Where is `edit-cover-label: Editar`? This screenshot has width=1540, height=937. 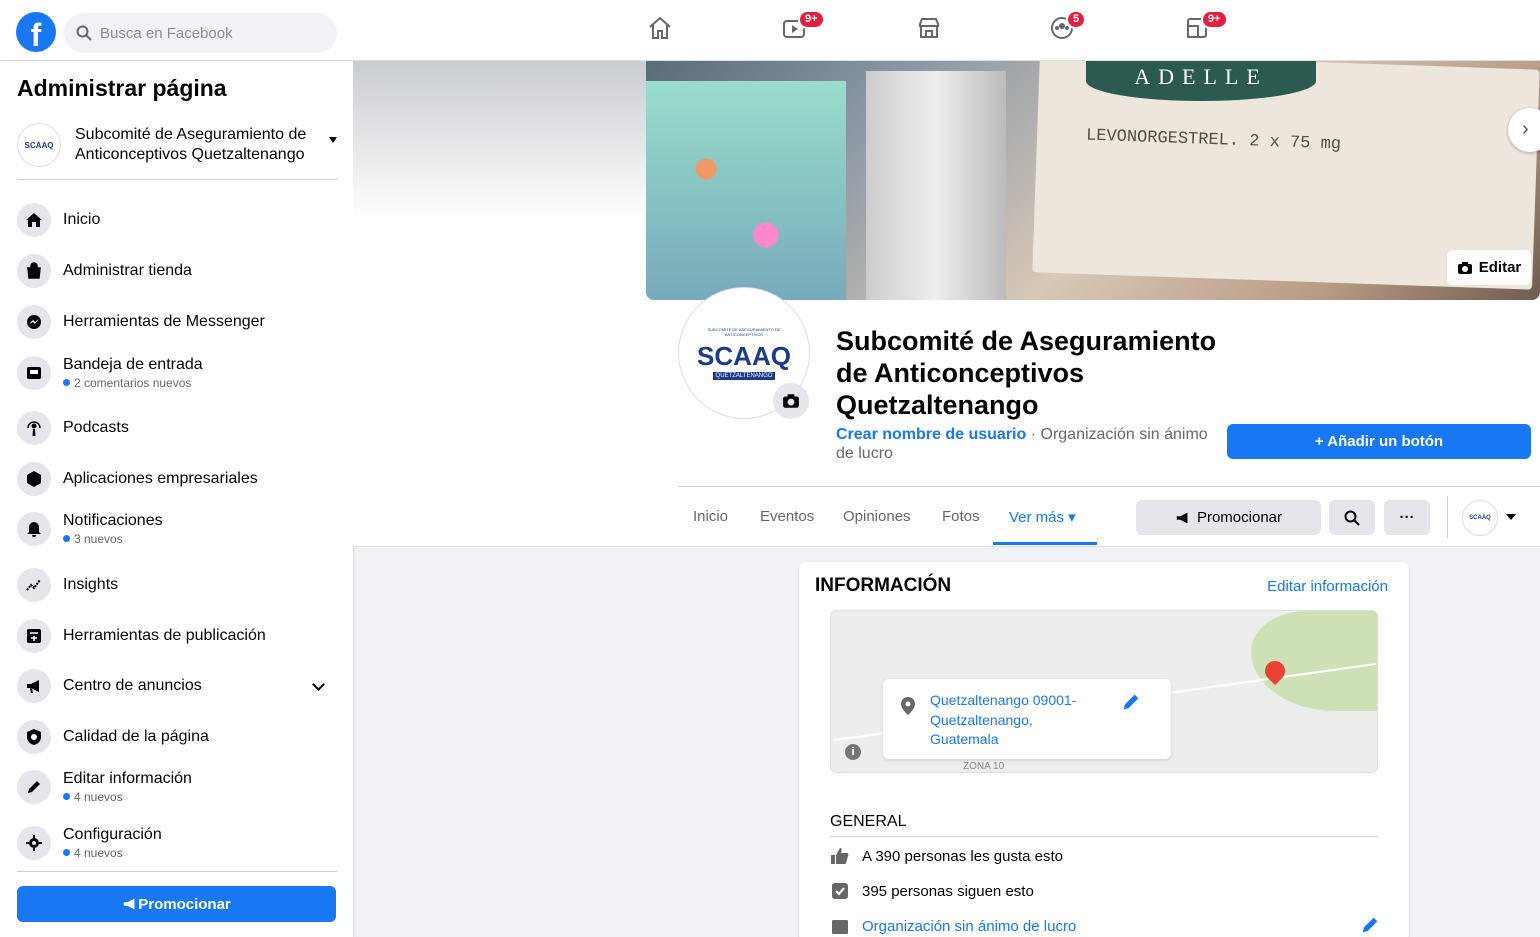 edit-cover-label: Editar is located at coordinates (1500, 267).